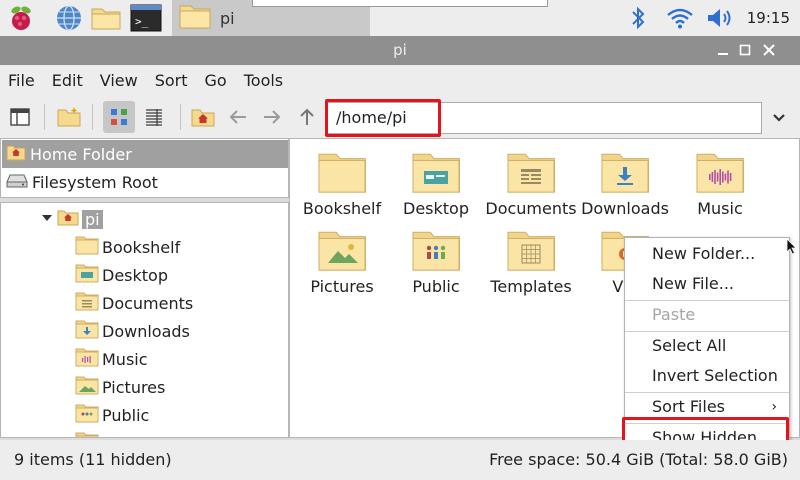  What do you see at coordinates (69, 18) in the screenshot?
I see `web-browser-icon` at bounding box center [69, 18].